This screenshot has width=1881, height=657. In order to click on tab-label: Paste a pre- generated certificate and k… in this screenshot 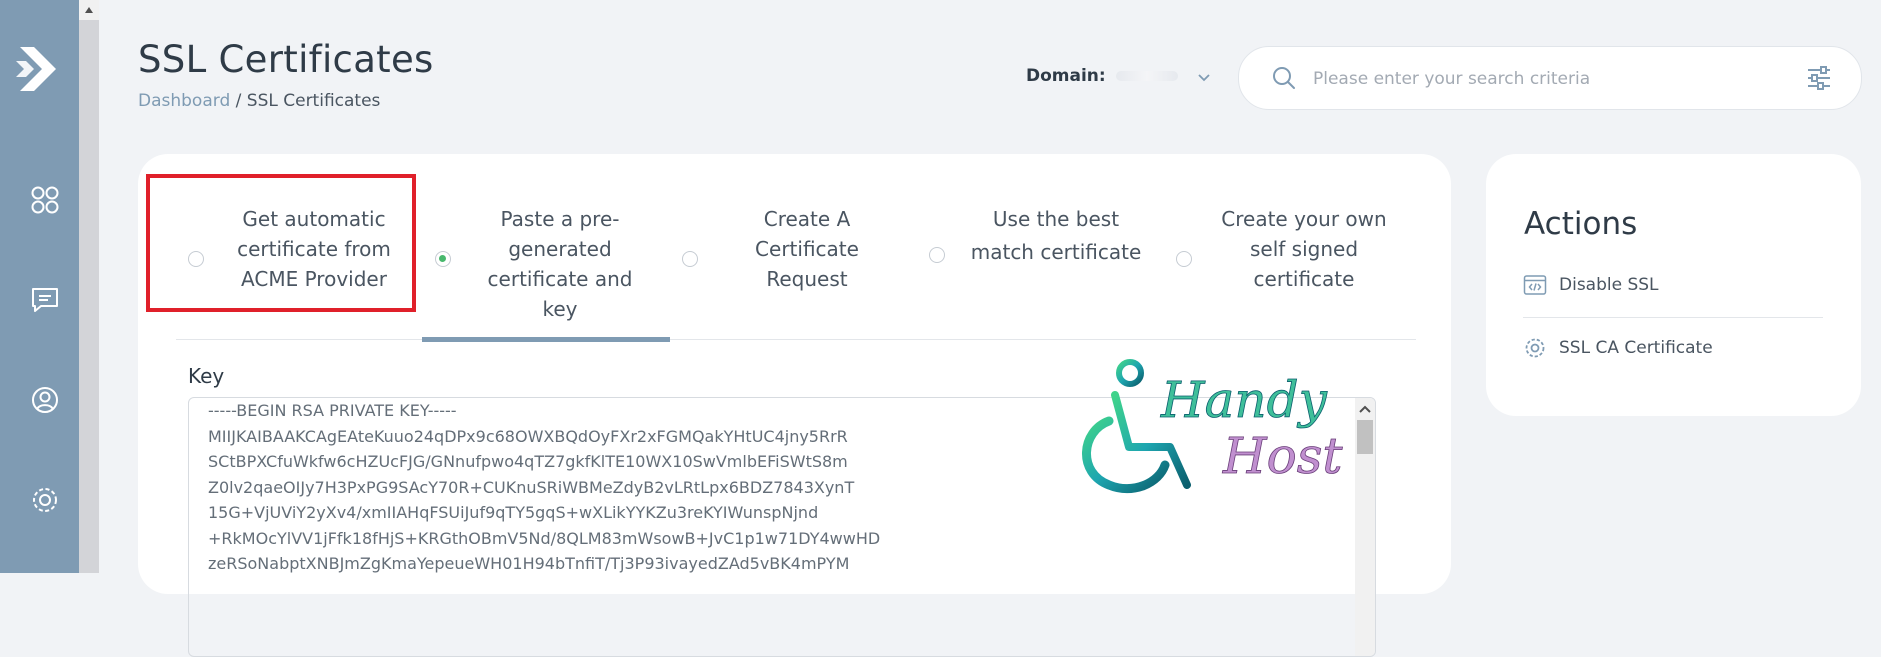, I will do `click(560, 264)`.